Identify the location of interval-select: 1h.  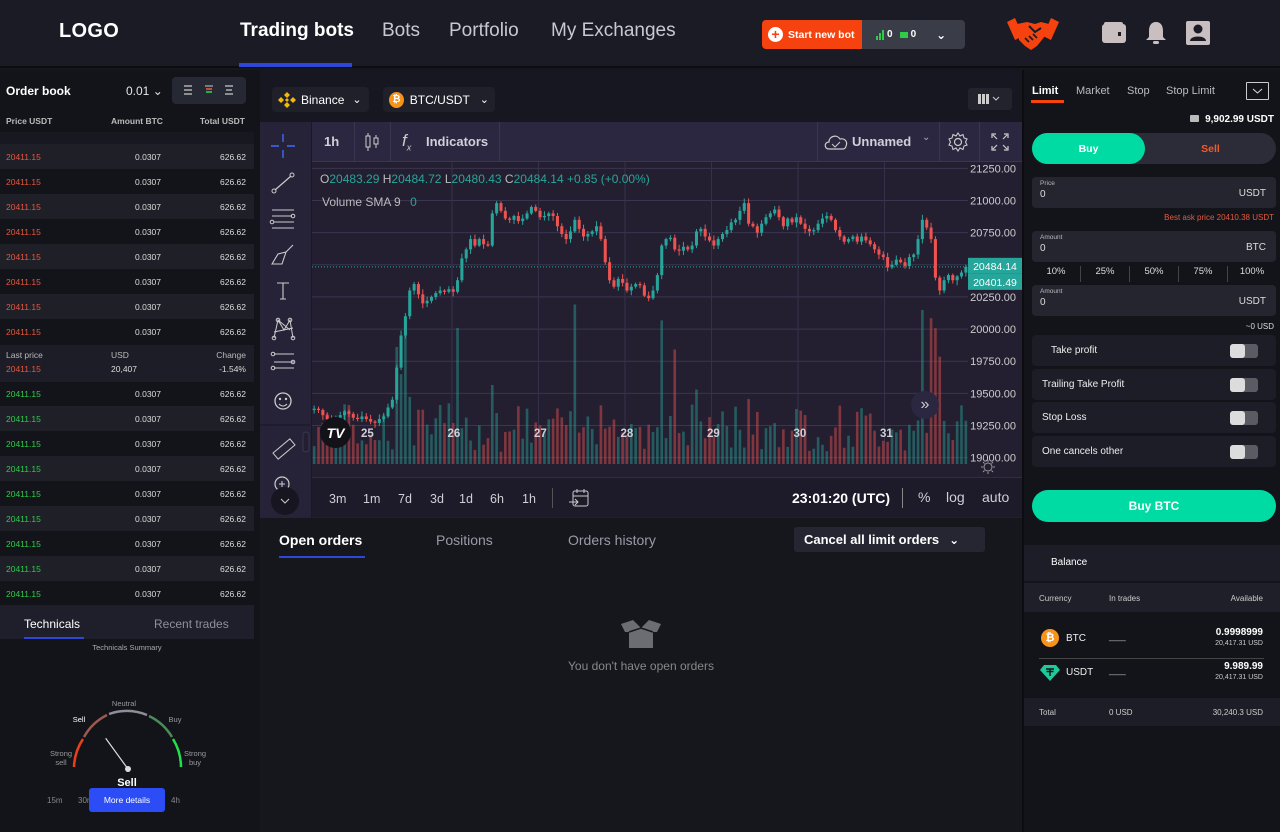
(331, 141).